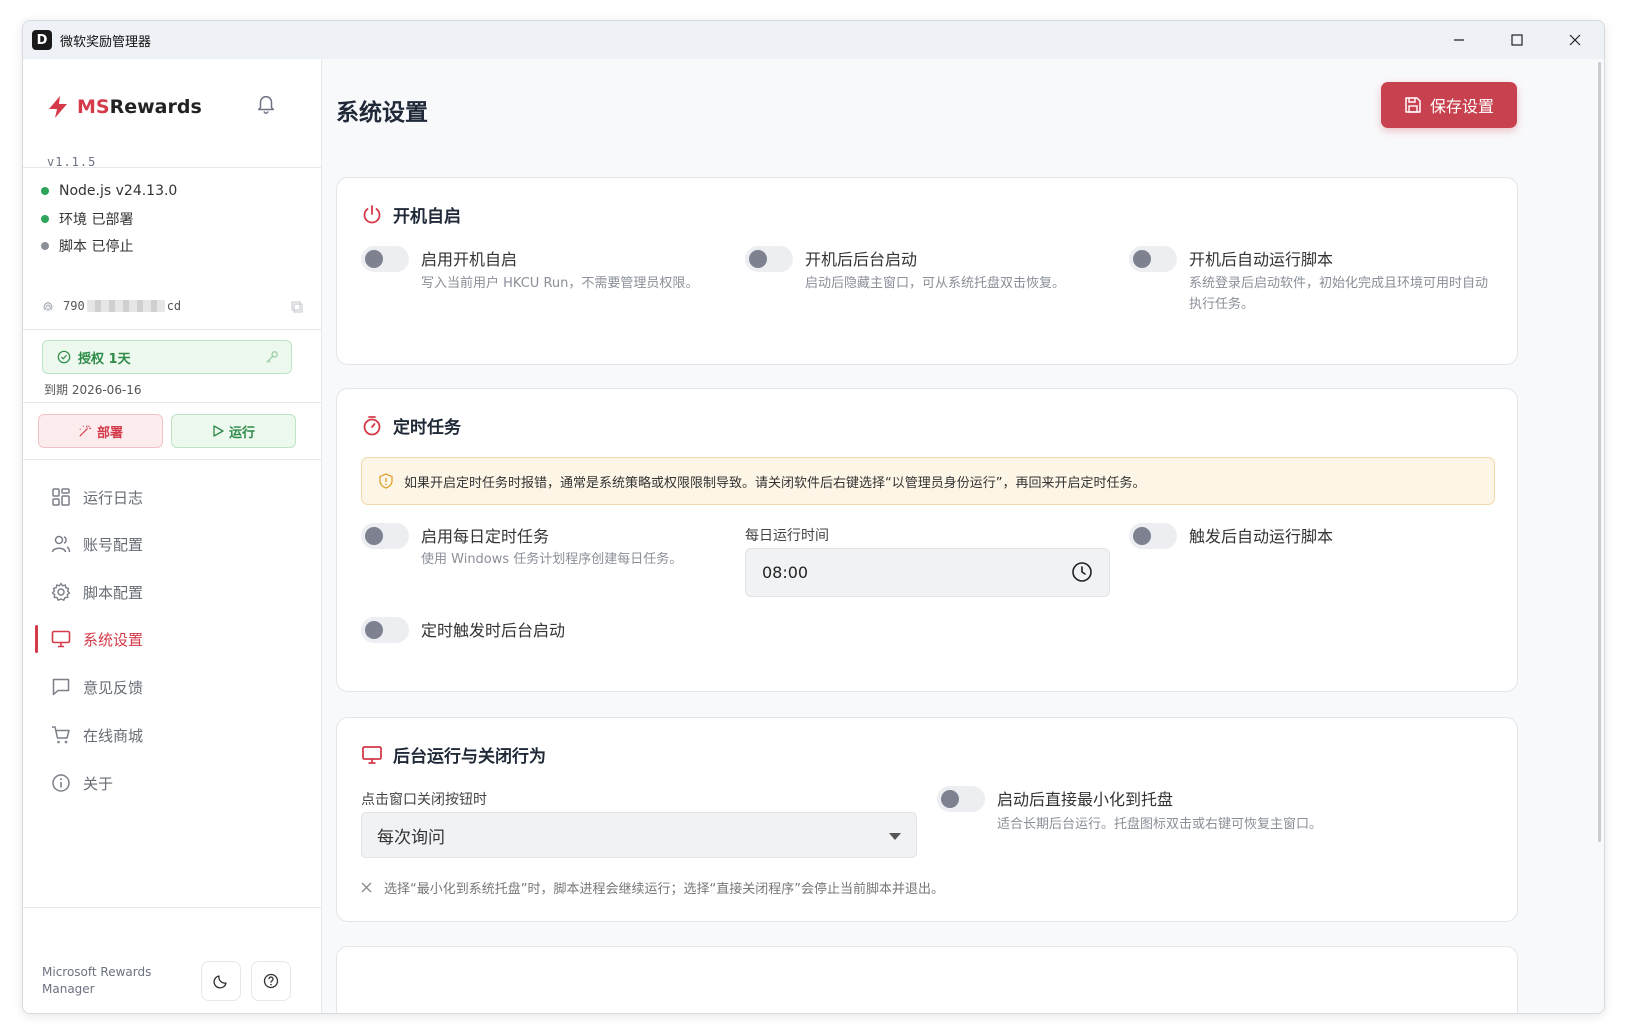  What do you see at coordinates (113, 544) in the screenshot?
I see `nav-label: 账号配置` at bounding box center [113, 544].